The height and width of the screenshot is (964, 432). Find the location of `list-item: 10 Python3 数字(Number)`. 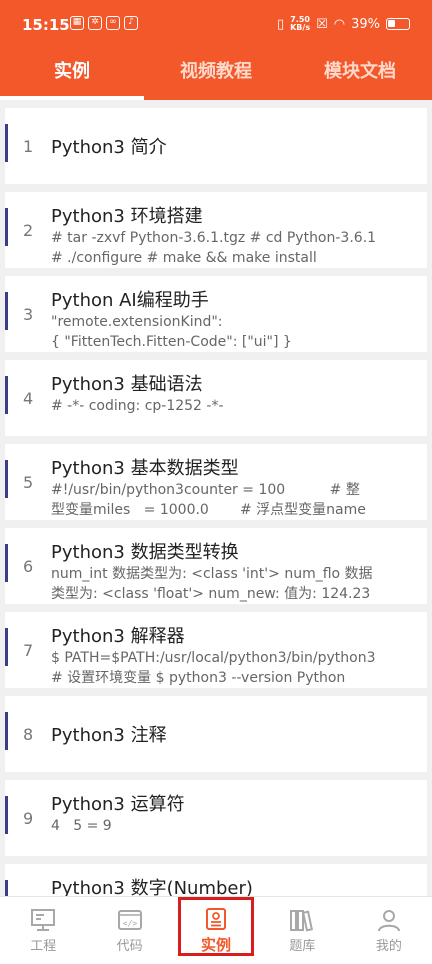

list-item: 10 Python3 数字(Number) is located at coordinates (216, 880).